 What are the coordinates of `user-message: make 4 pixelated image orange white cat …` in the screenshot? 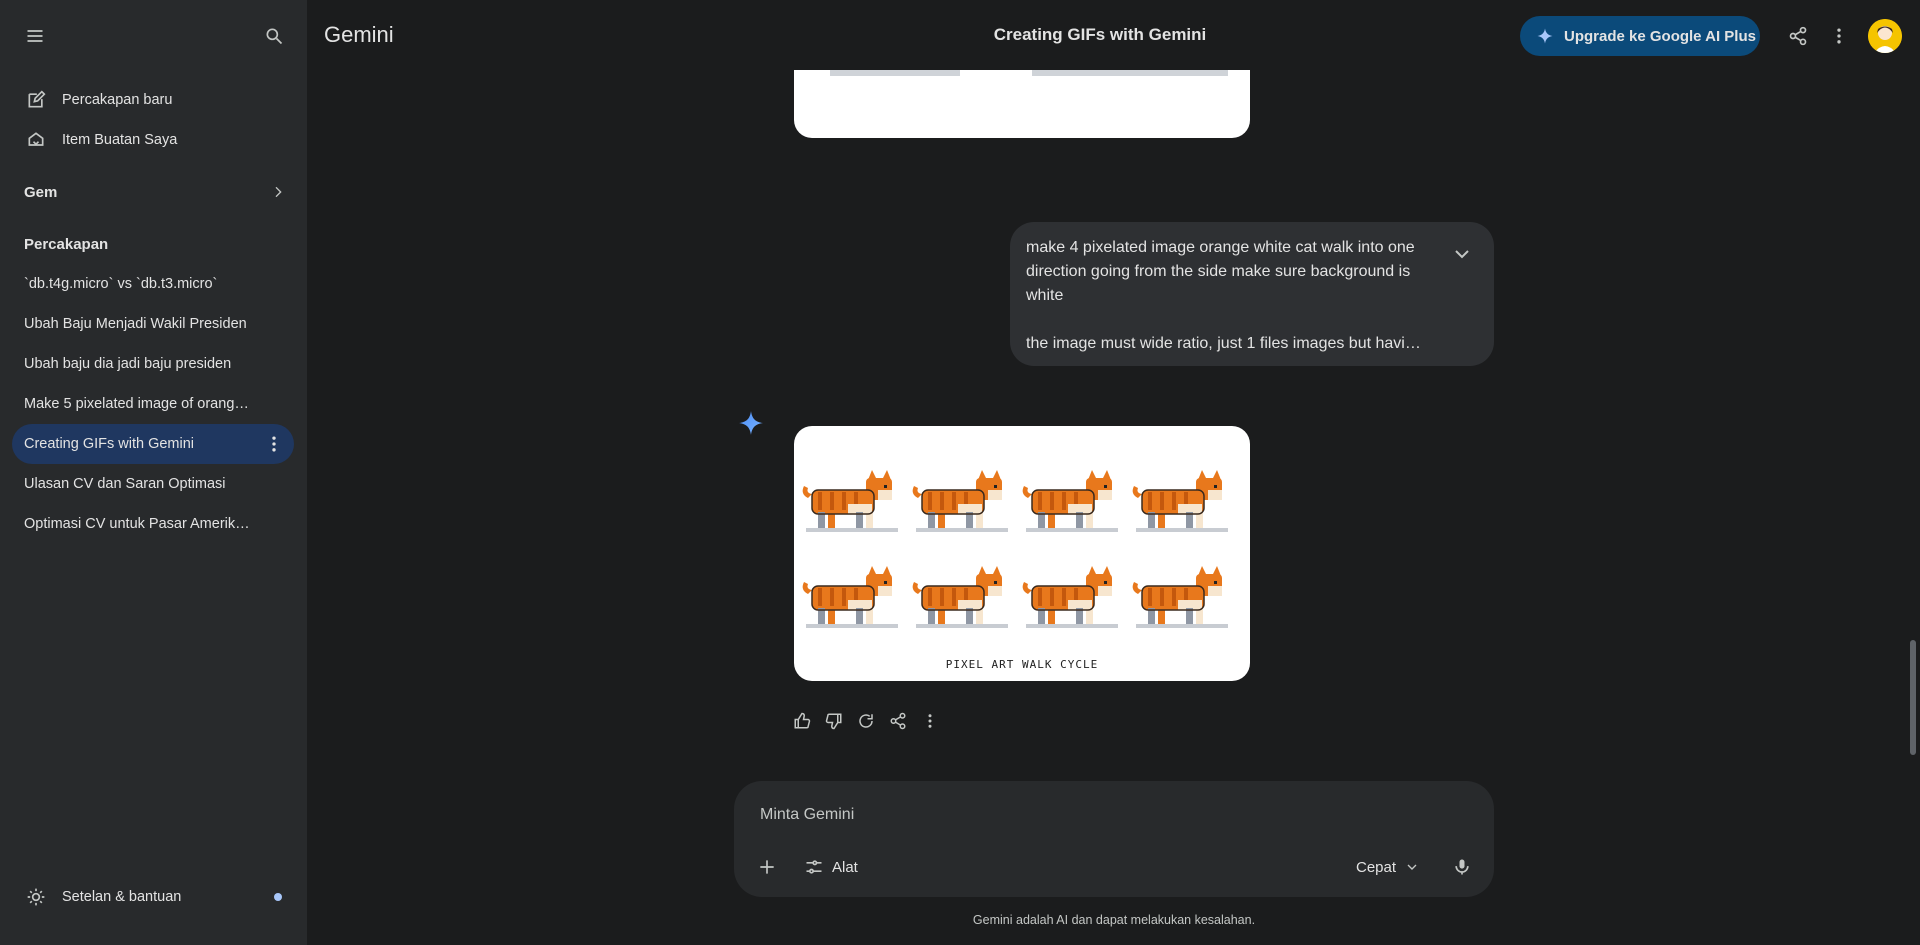 It's located at (1252, 294).